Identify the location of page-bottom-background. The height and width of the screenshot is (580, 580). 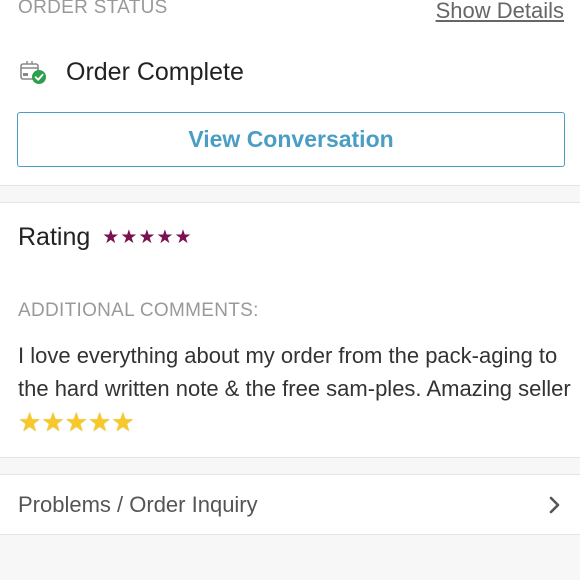
(290, 557).